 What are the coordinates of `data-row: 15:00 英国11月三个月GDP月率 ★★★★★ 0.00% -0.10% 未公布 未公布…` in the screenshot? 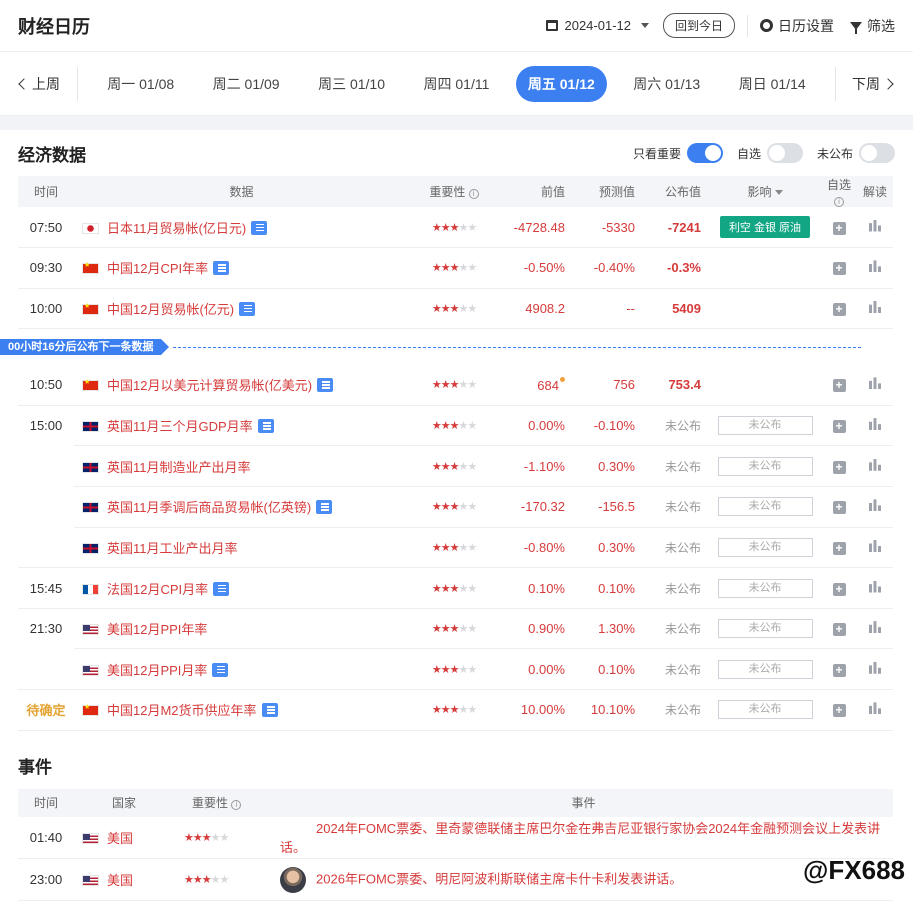 It's located at (455, 426).